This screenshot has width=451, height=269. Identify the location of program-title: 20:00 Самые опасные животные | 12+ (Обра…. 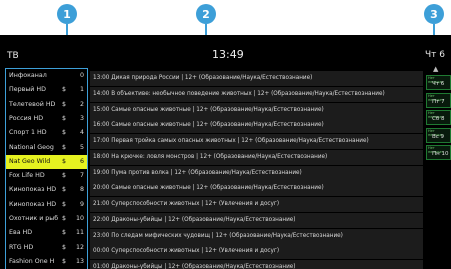
(208, 188).